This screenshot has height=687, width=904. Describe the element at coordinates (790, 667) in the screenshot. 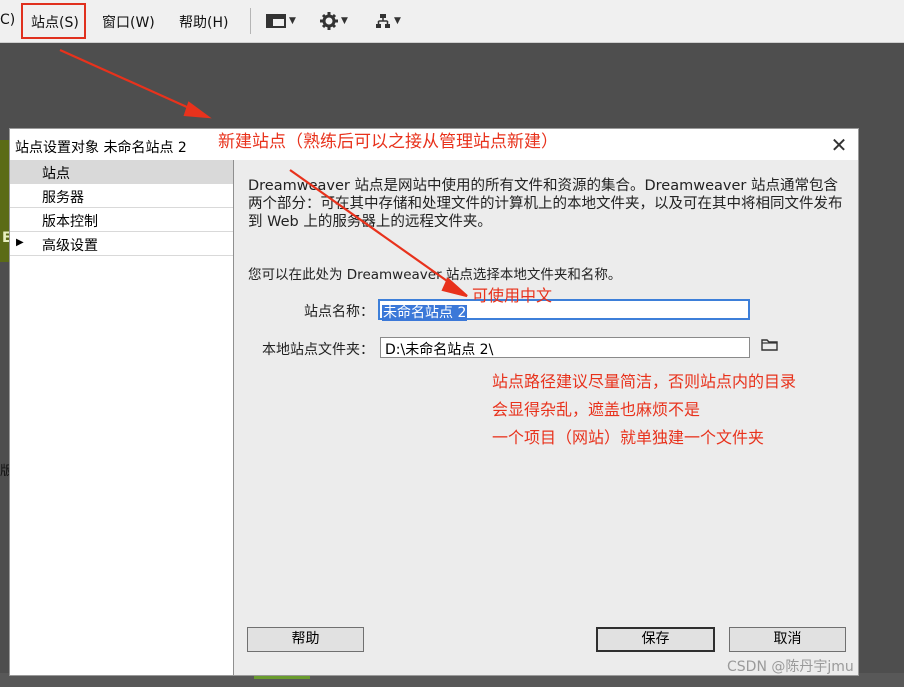

I see `watermark: CSDN @陈丹宇jmu` at that location.